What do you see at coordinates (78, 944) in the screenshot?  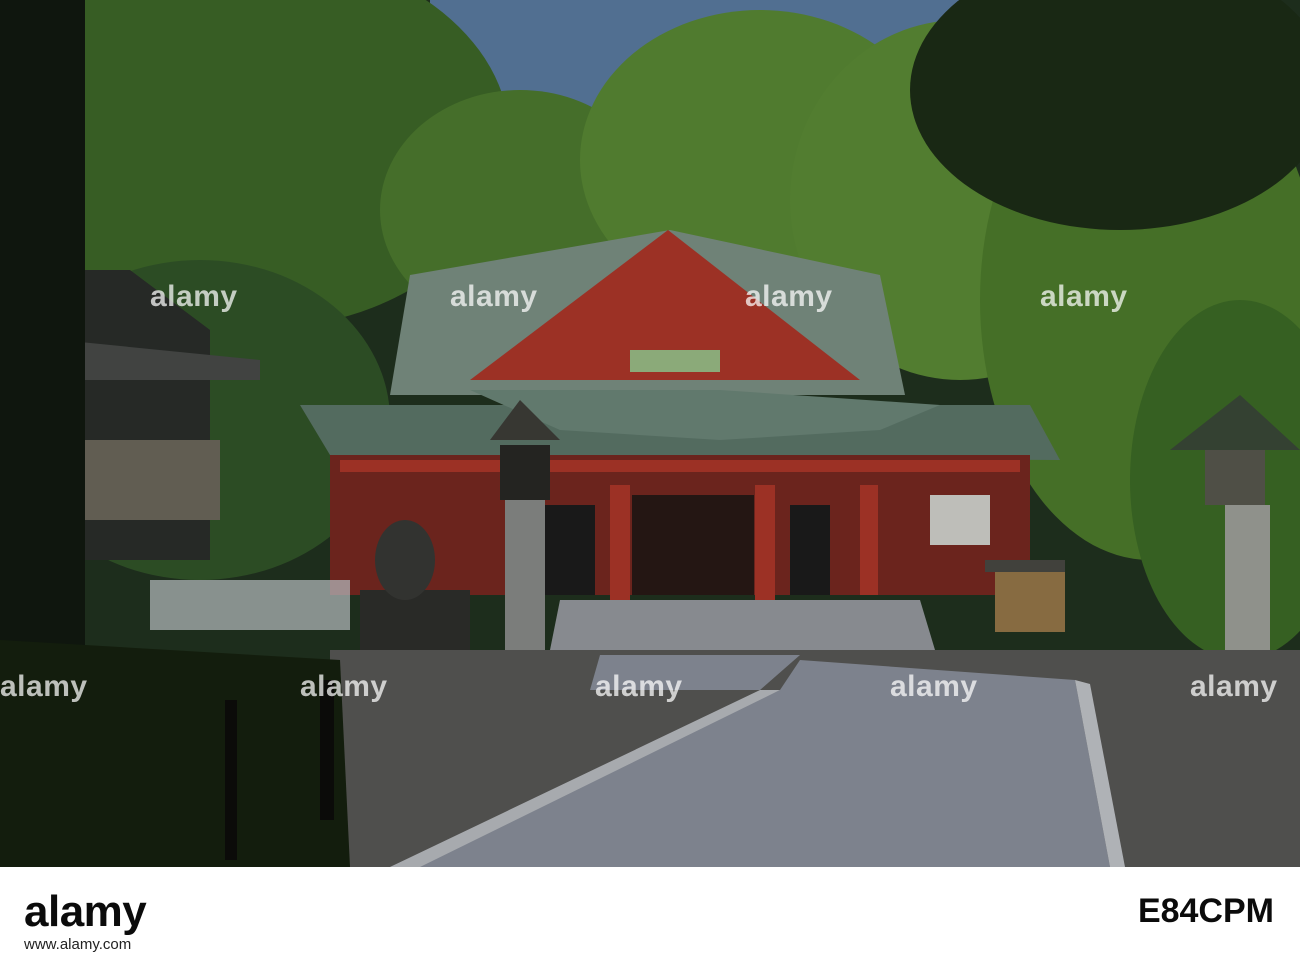 I see `alamy-url: www.alamy.com` at bounding box center [78, 944].